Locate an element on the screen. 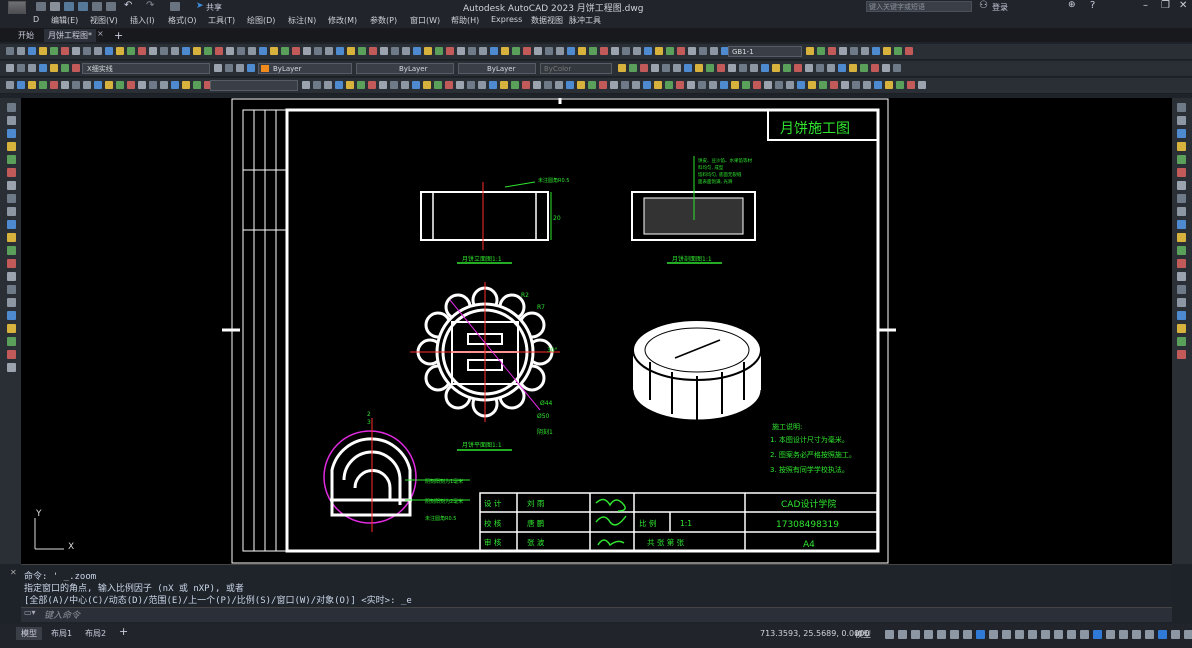 Image resolution: width=1192 pixels, height=648 pixels. tab-start: 开始 is located at coordinates (26, 35).